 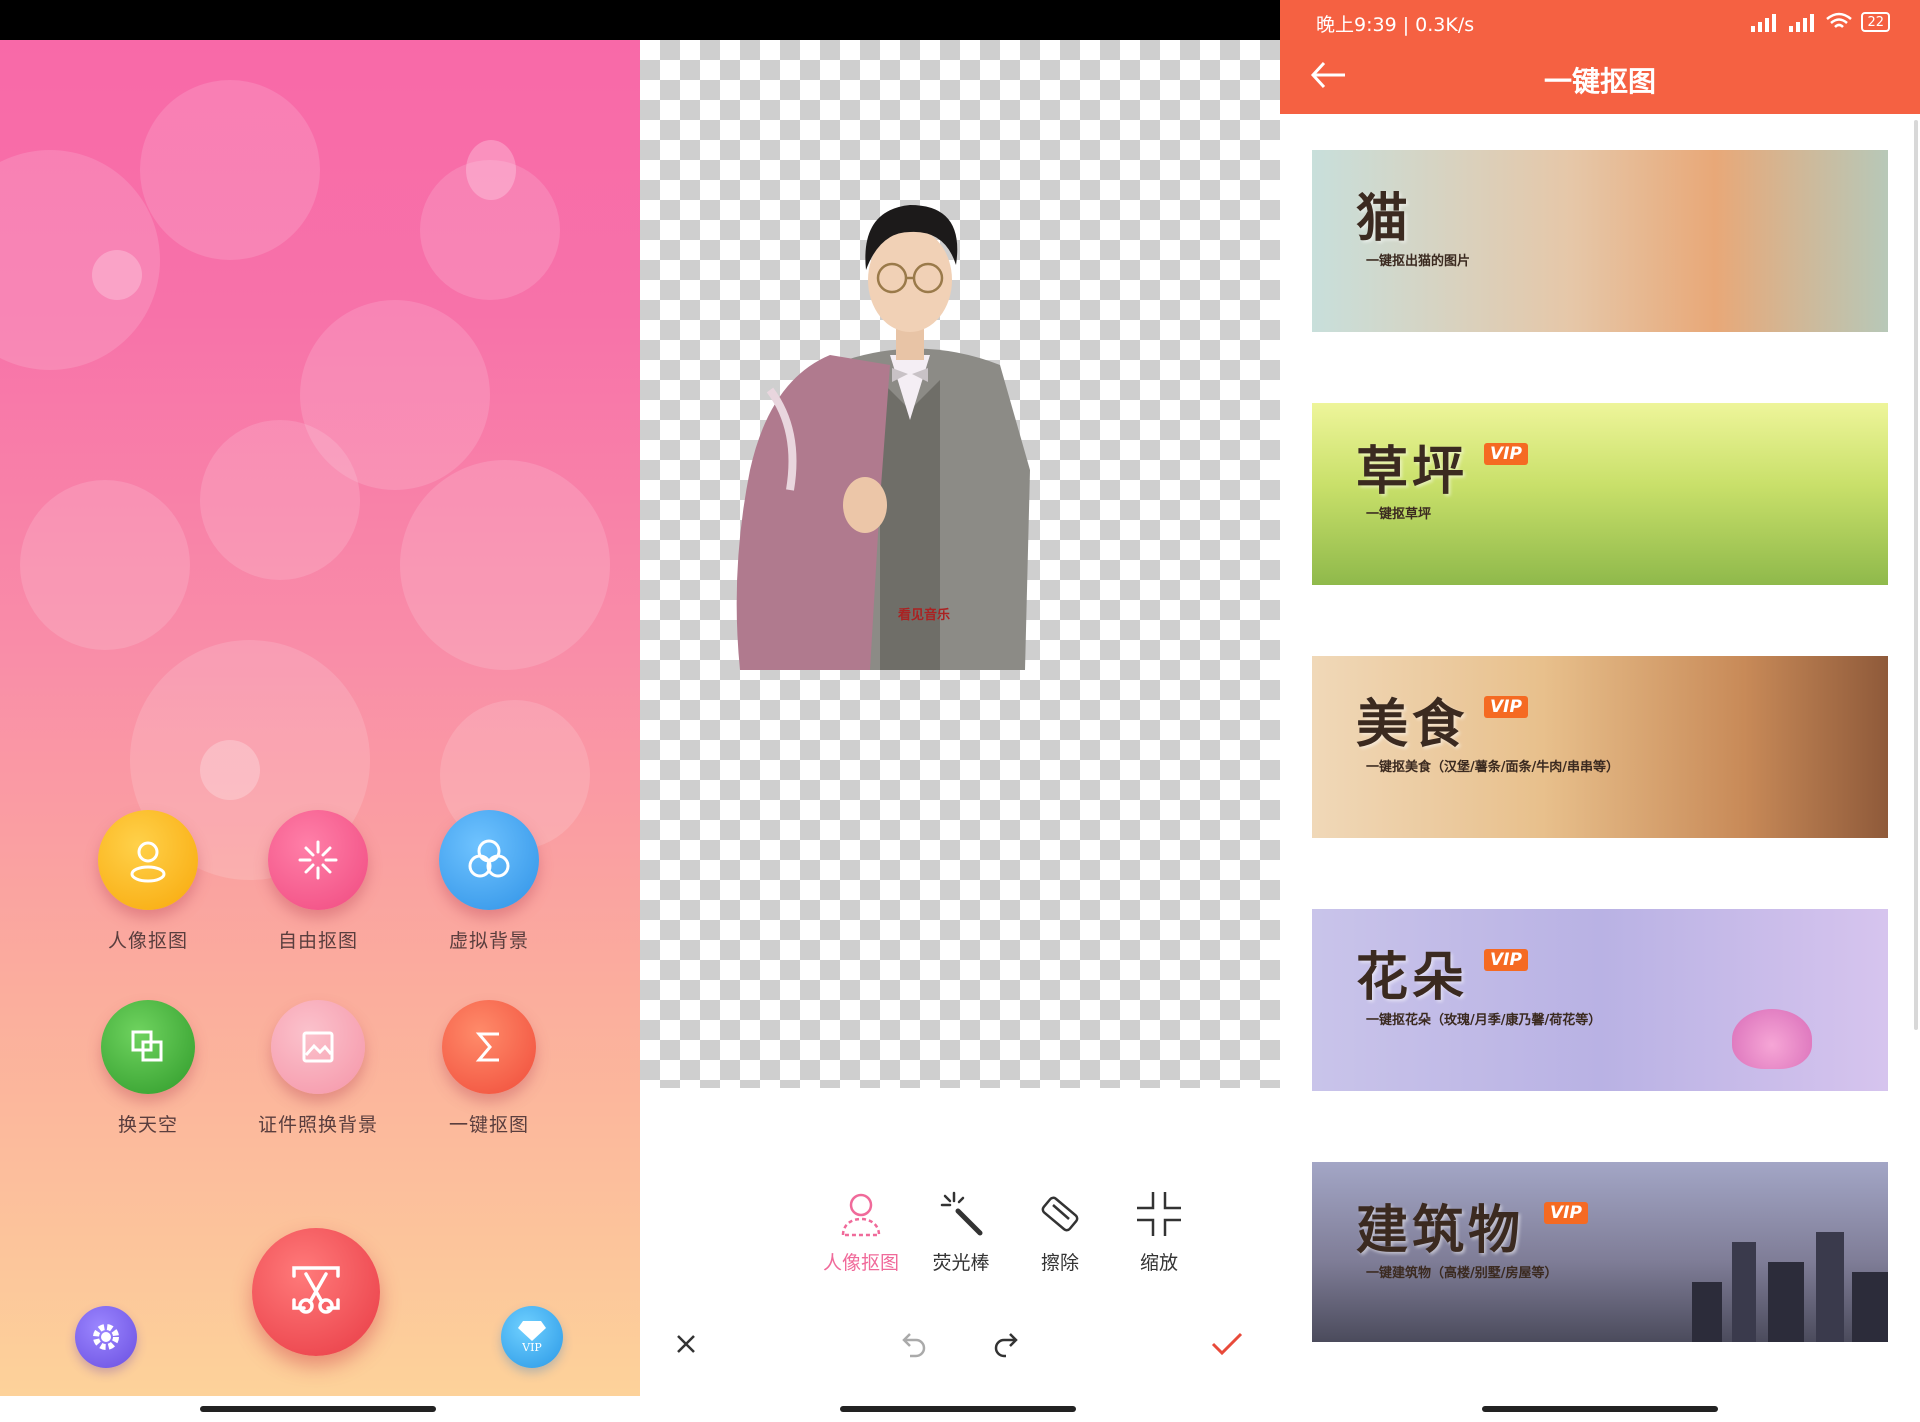 I want to click on confirm-button, so click(x=1227, y=1344).